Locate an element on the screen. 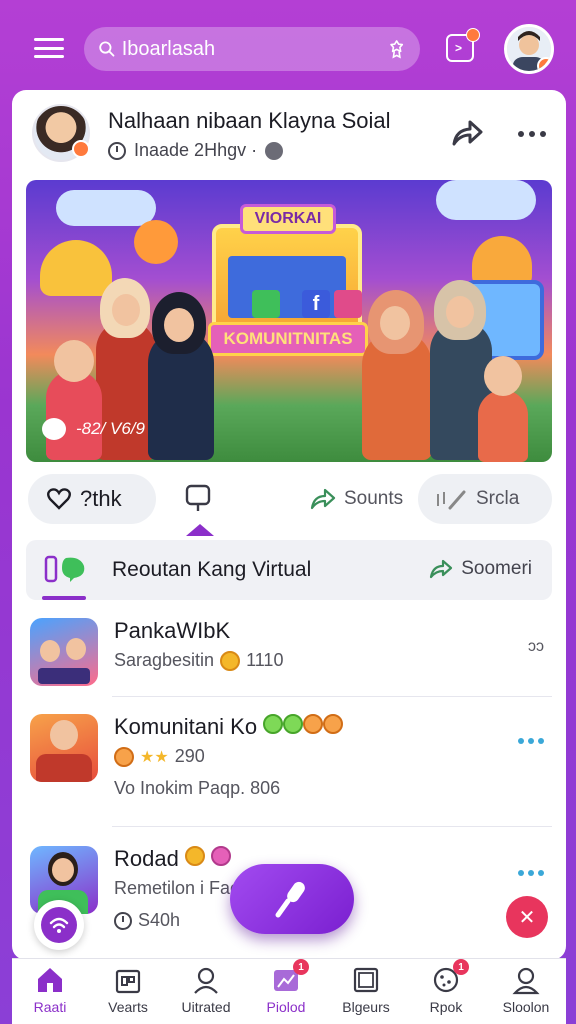  community-sub-text: Saragbesitin is located at coordinates (164, 660).